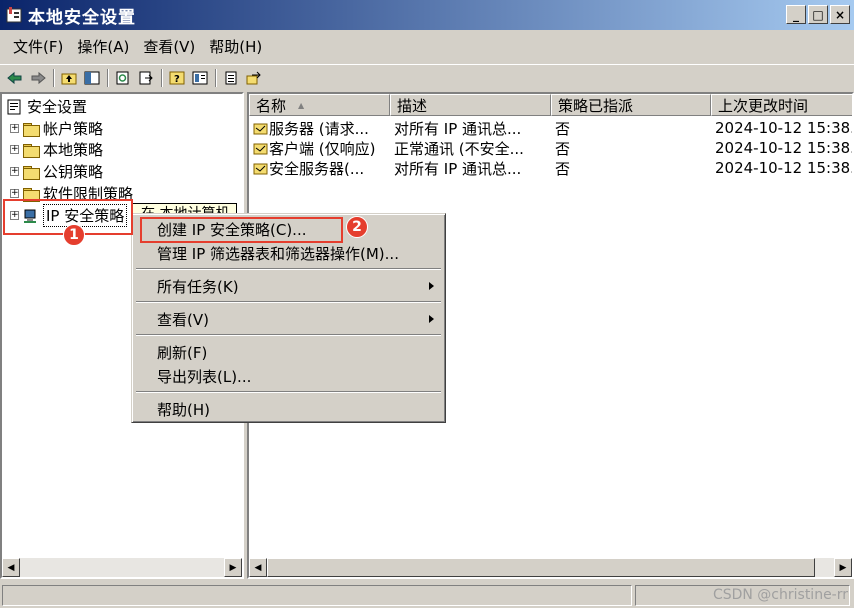  I want to click on menu-item-all-tasks: 所有任务(K), so click(288, 286).